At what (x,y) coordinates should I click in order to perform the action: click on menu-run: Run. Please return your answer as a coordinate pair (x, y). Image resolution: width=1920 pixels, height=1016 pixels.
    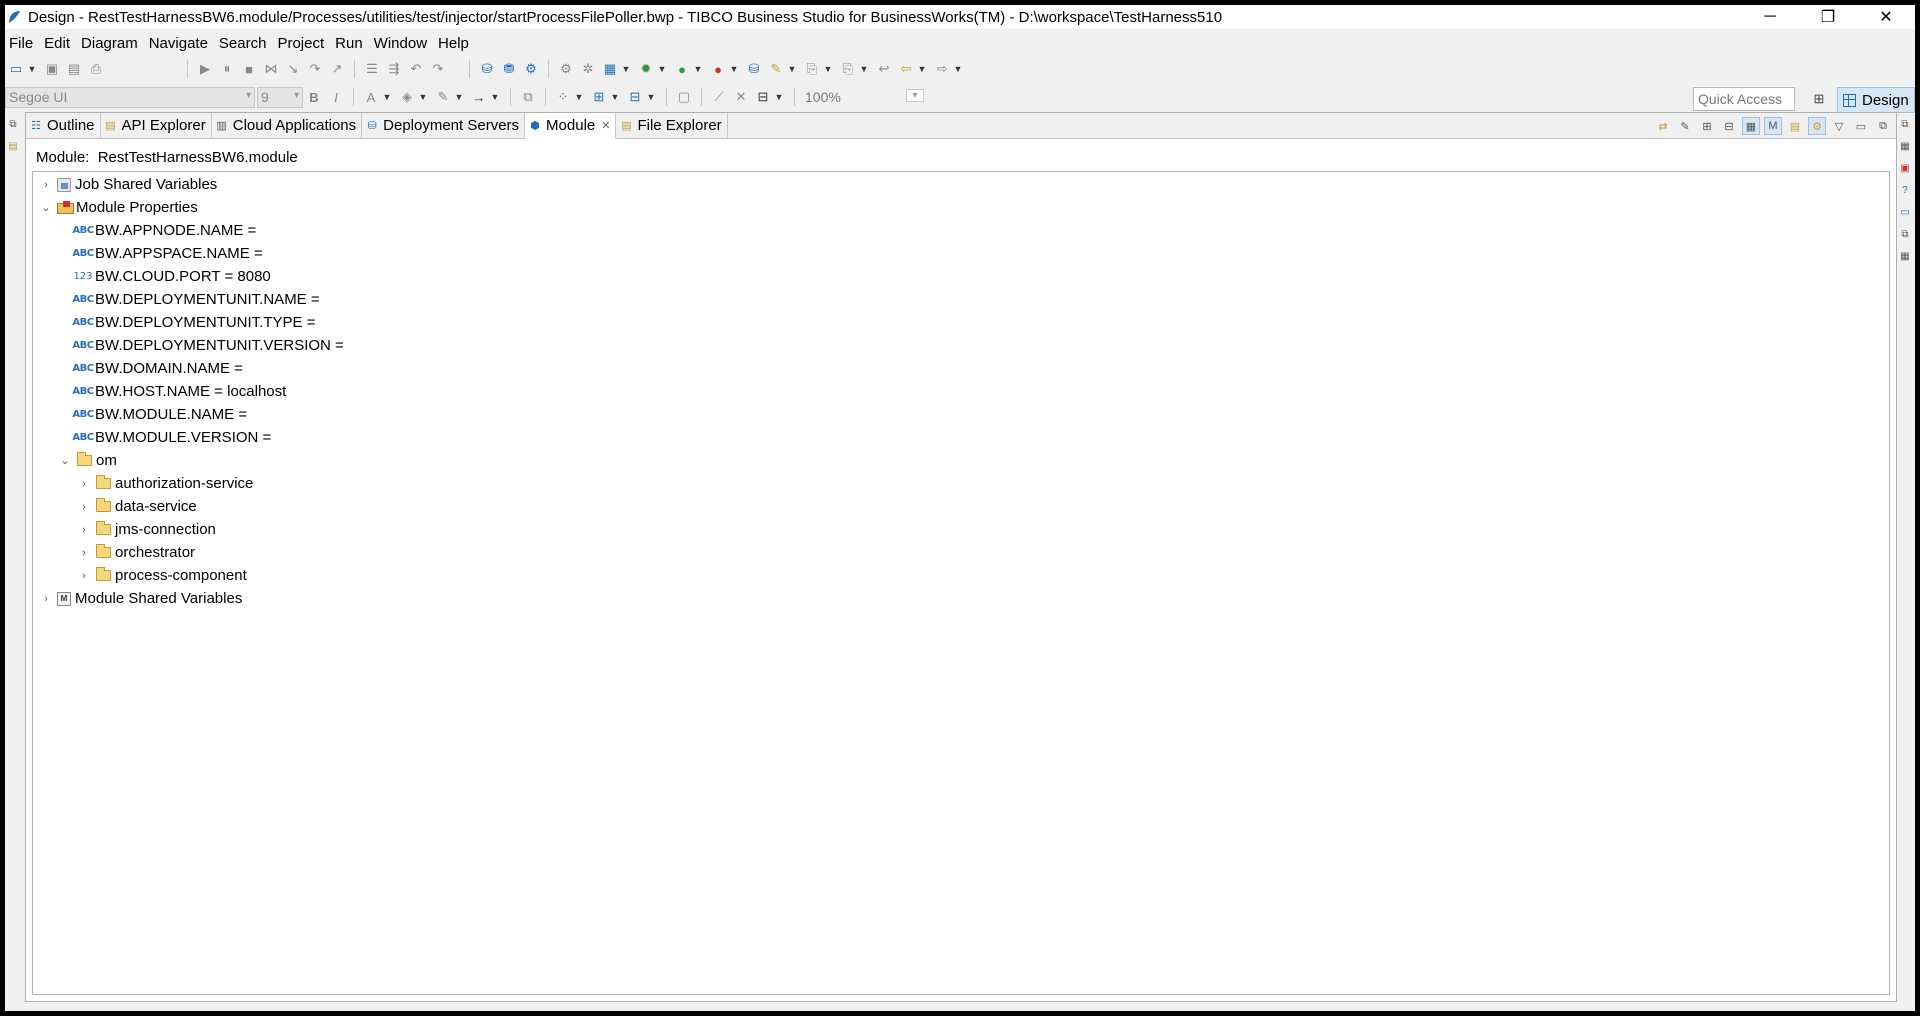
    Looking at the image, I should click on (350, 43).